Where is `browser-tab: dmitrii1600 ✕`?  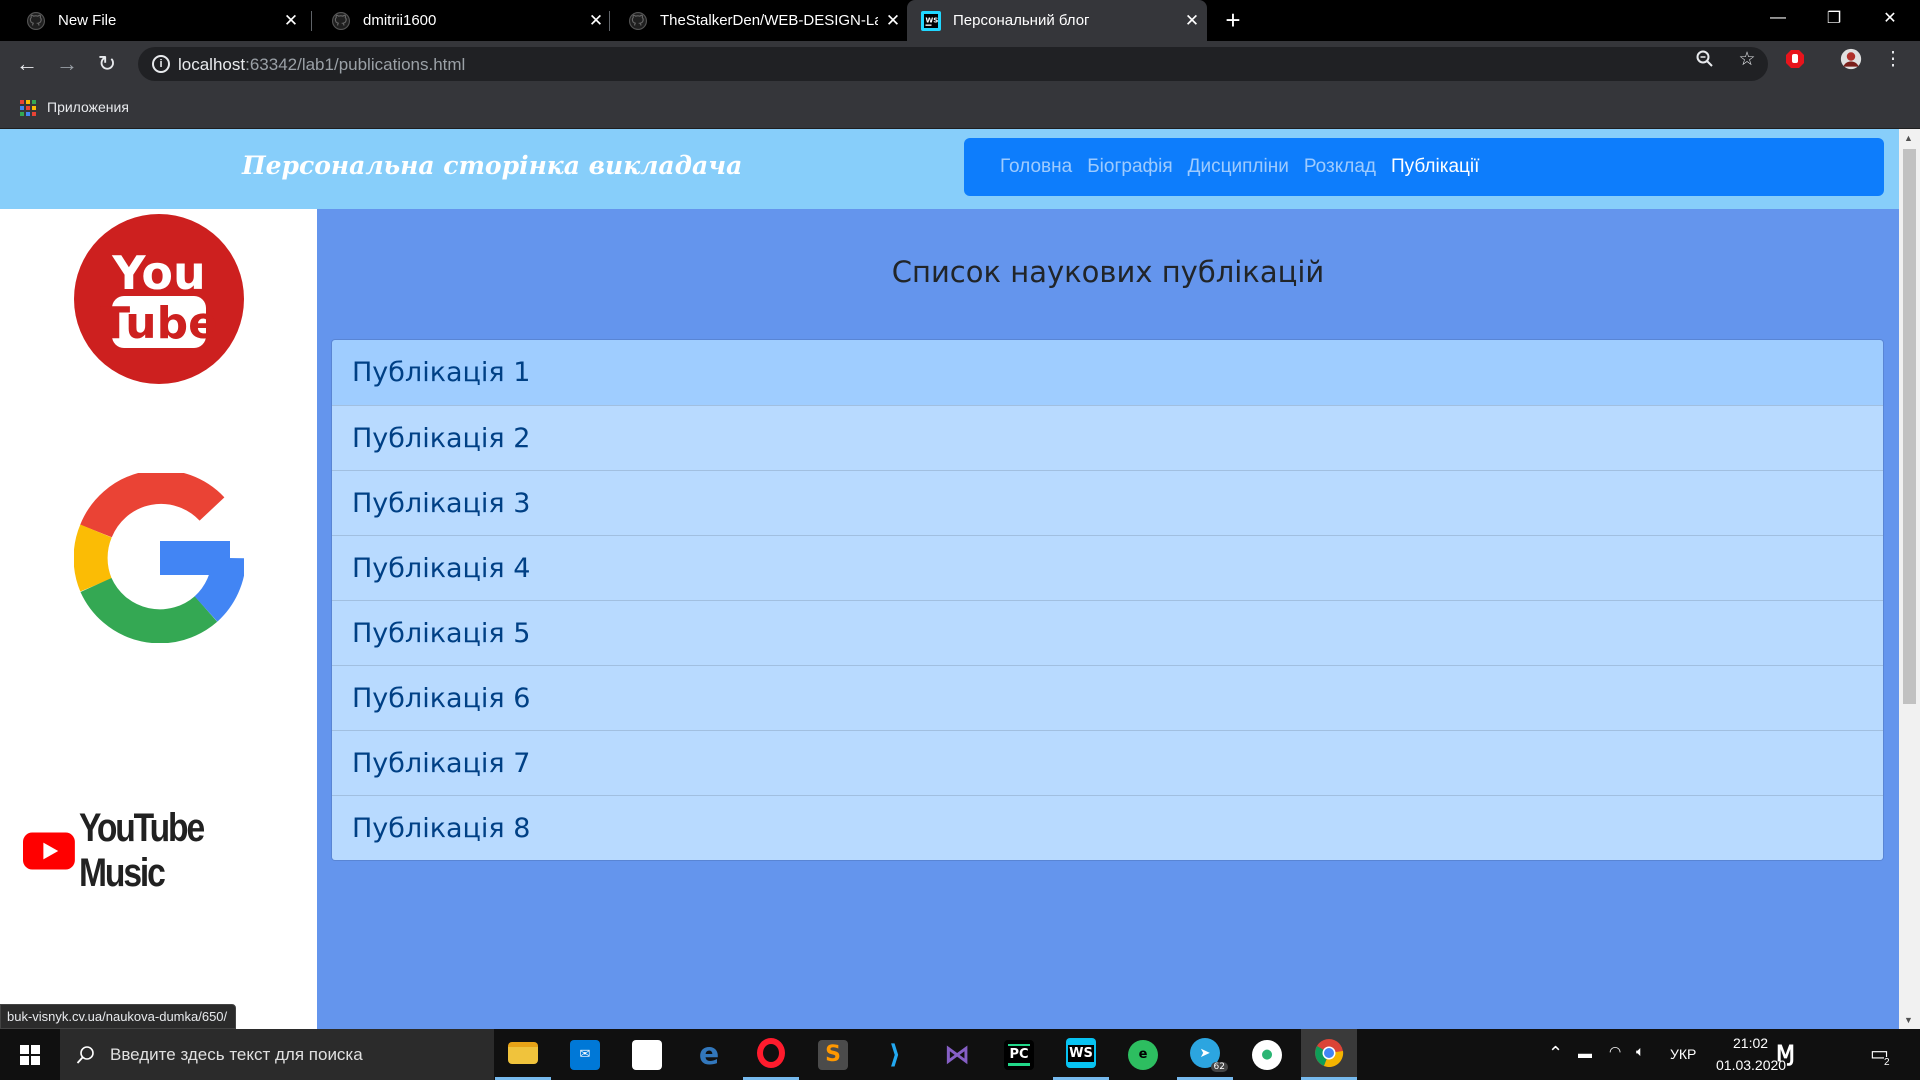
browser-tab: dmitrii1600 ✕ is located at coordinates (458, 20).